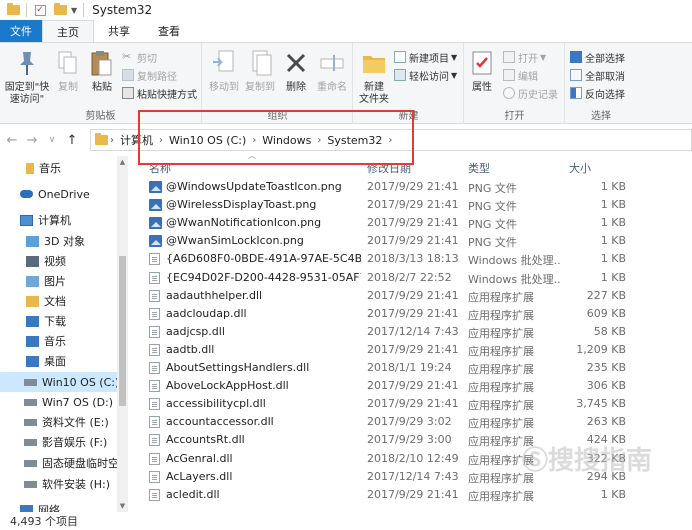 The image size is (692, 530). What do you see at coordinates (530, 93) in the screenshot?
I see `history-button: 历史记录` at bounding box center [530, 93].